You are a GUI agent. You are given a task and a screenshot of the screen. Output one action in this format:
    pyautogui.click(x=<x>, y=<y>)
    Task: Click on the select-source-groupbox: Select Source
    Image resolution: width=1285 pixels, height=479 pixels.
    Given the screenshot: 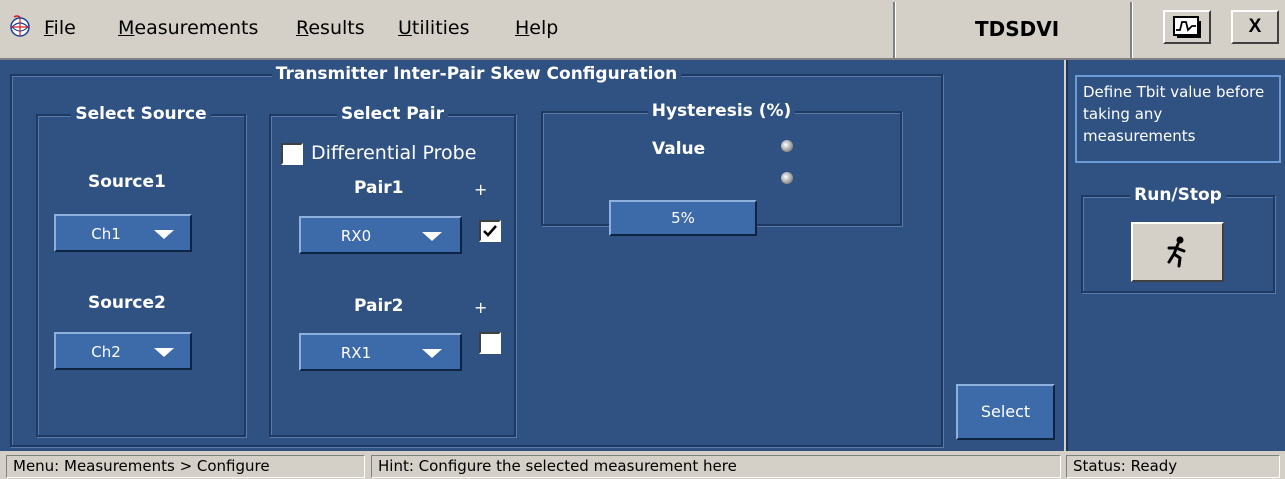 What is the action you would take?
    pyautogui.click(x=141, y=270)
    